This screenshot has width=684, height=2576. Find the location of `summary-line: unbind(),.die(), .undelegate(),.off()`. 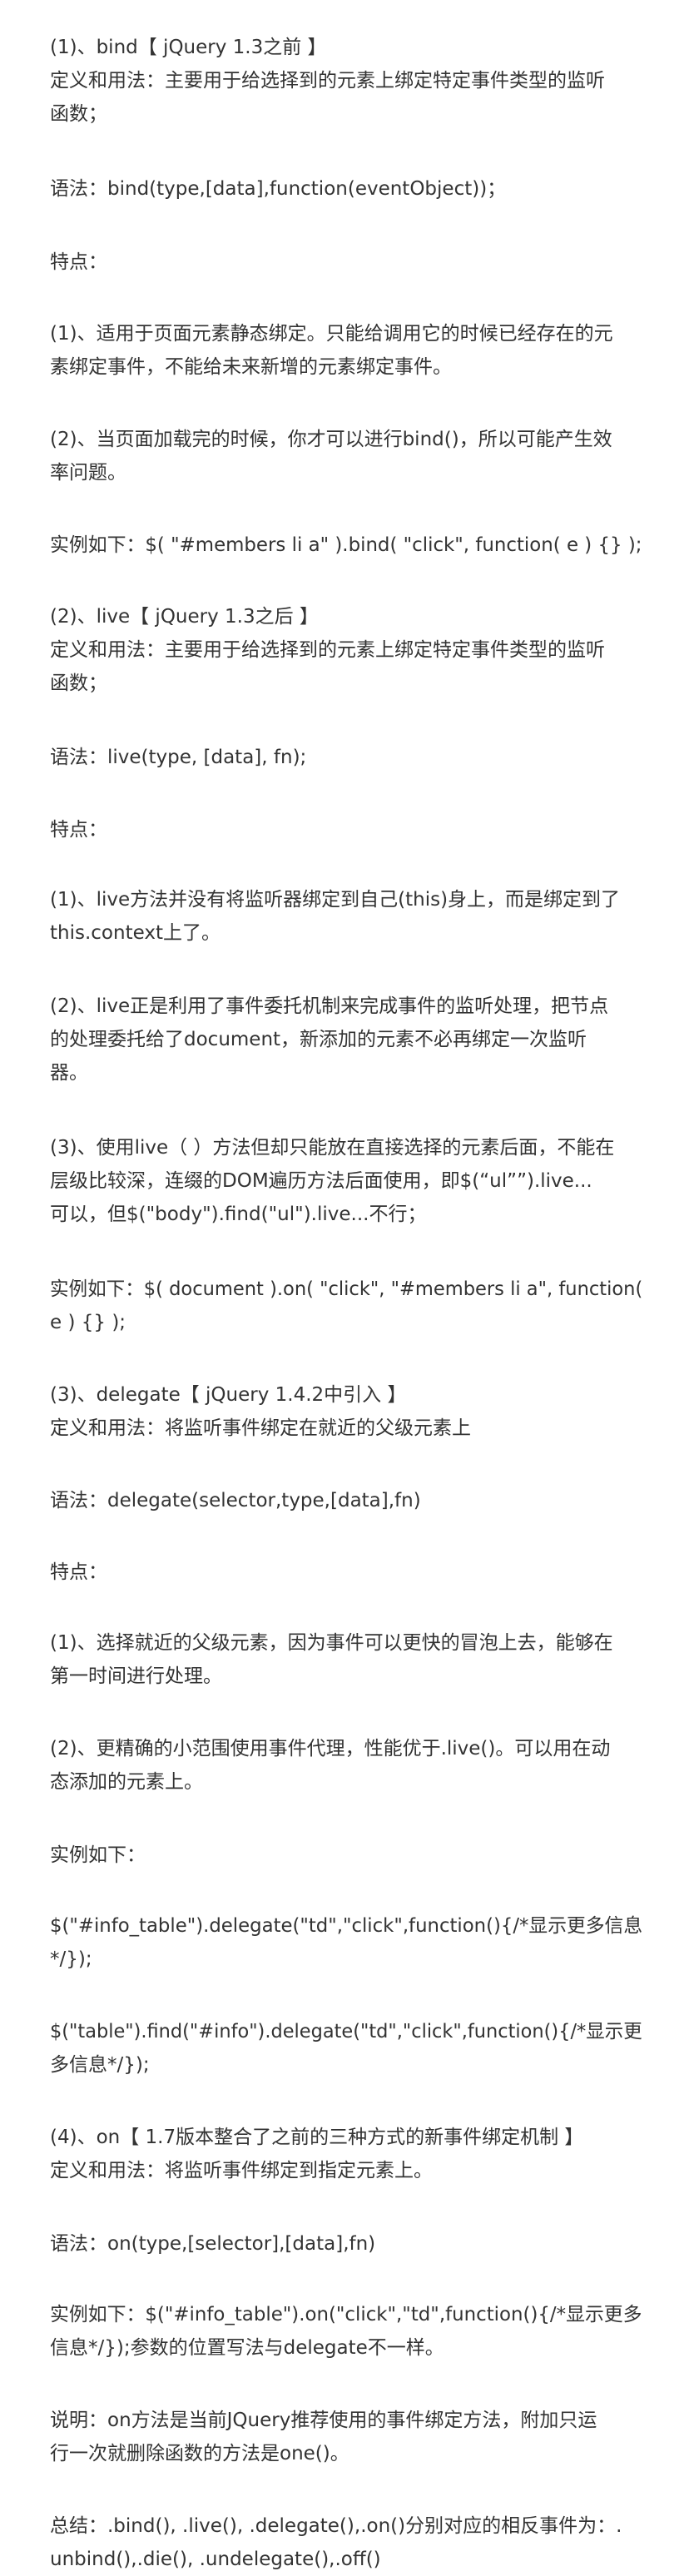

summary-line: unbind(),.die(), .undelegate(),.off() is located at coordinates (215, 2559).